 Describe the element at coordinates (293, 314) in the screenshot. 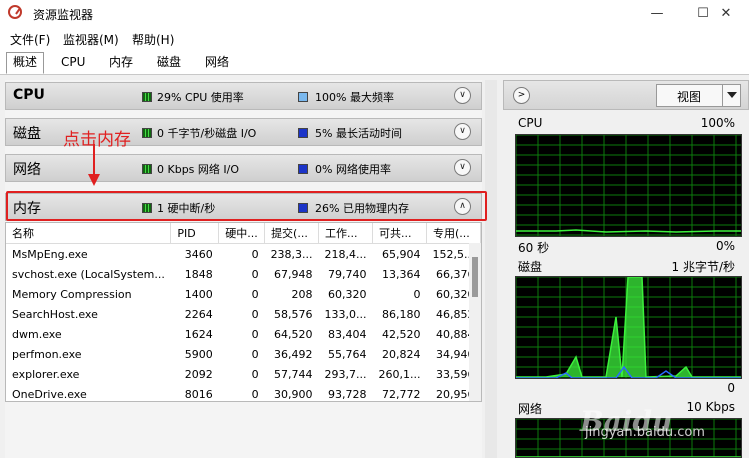

I see `table-cell: 58,576` at that location.